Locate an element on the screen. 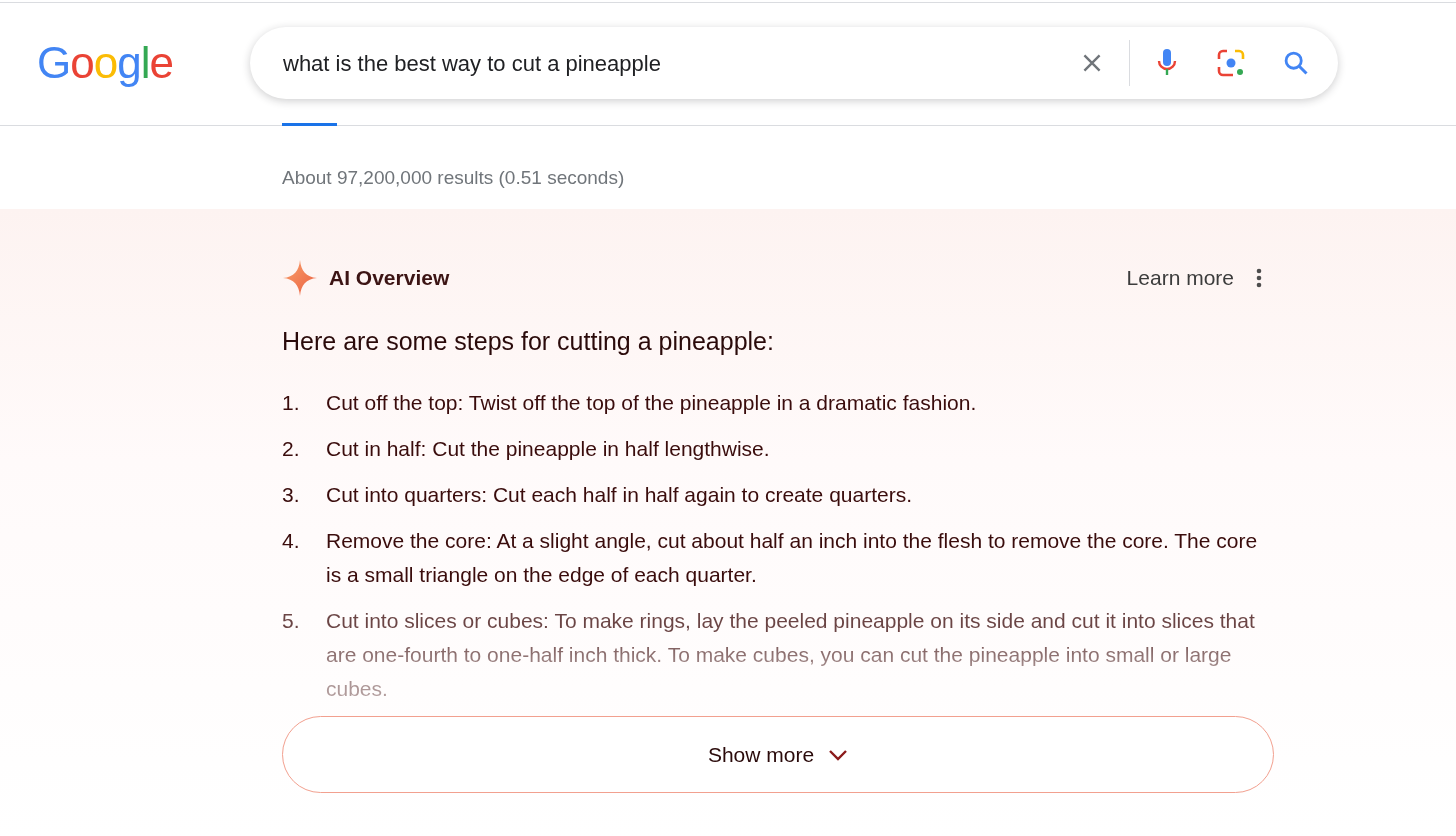  ai-overview-title: AI Overview is located at coordinates (389, 277).